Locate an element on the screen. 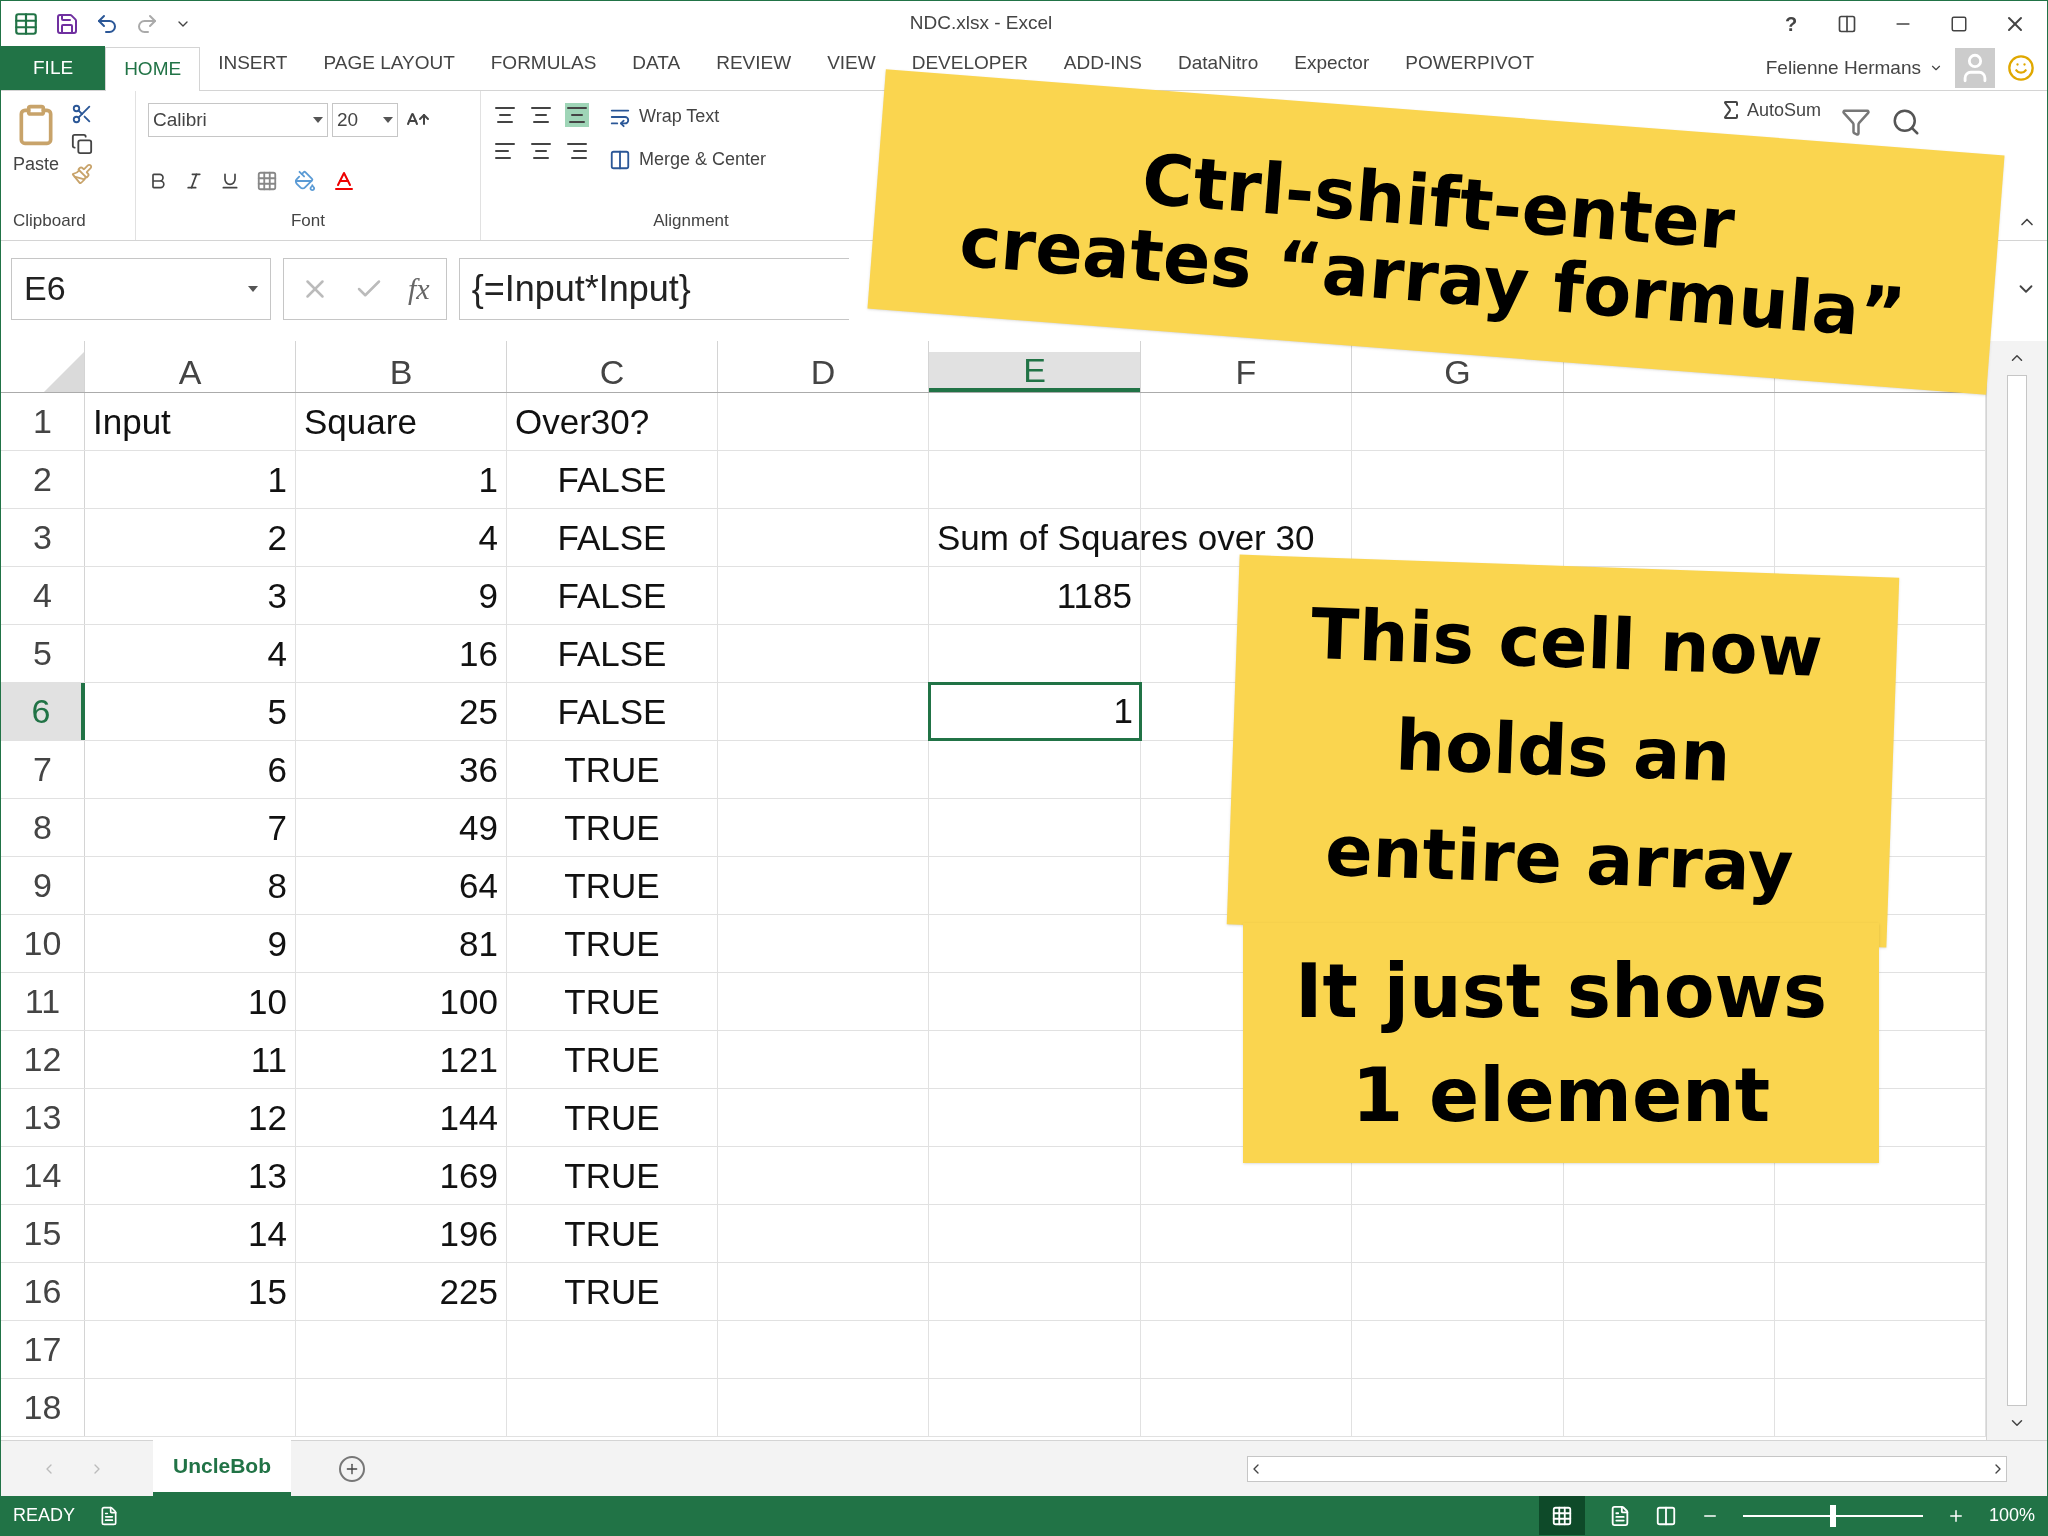 This screenshot has width=2048, height=1536. table-cell: Square is located at coordinates (360, 421).